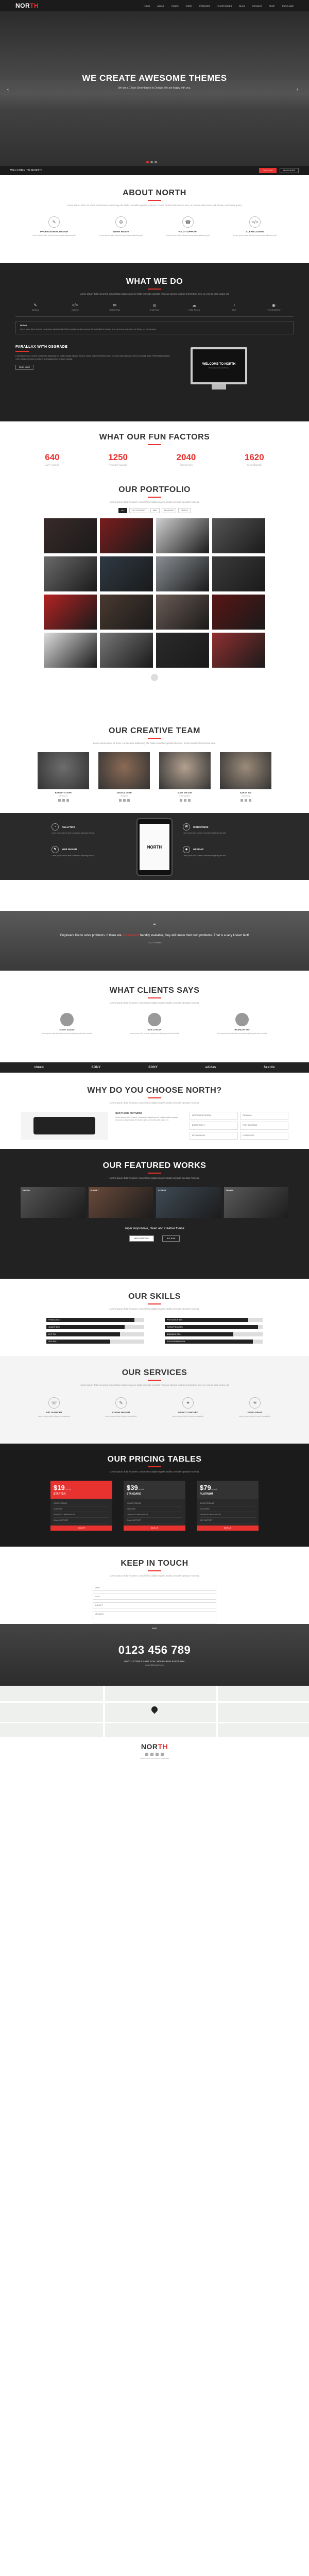 This screenshot has height=2576, width=309. I want to click on site-logo: NORTH, so click(27, 6).